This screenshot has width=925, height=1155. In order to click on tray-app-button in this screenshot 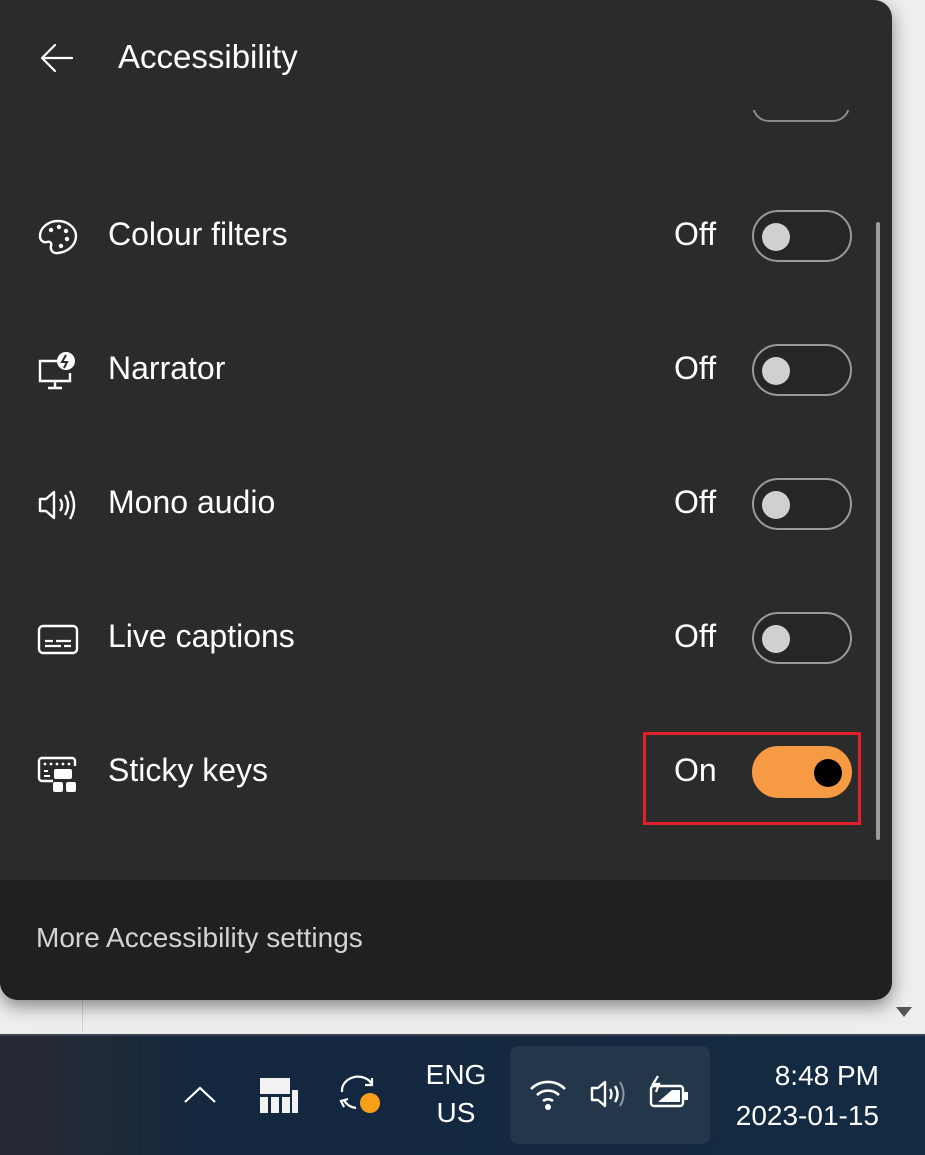, I will do `click(279, 1096)`.